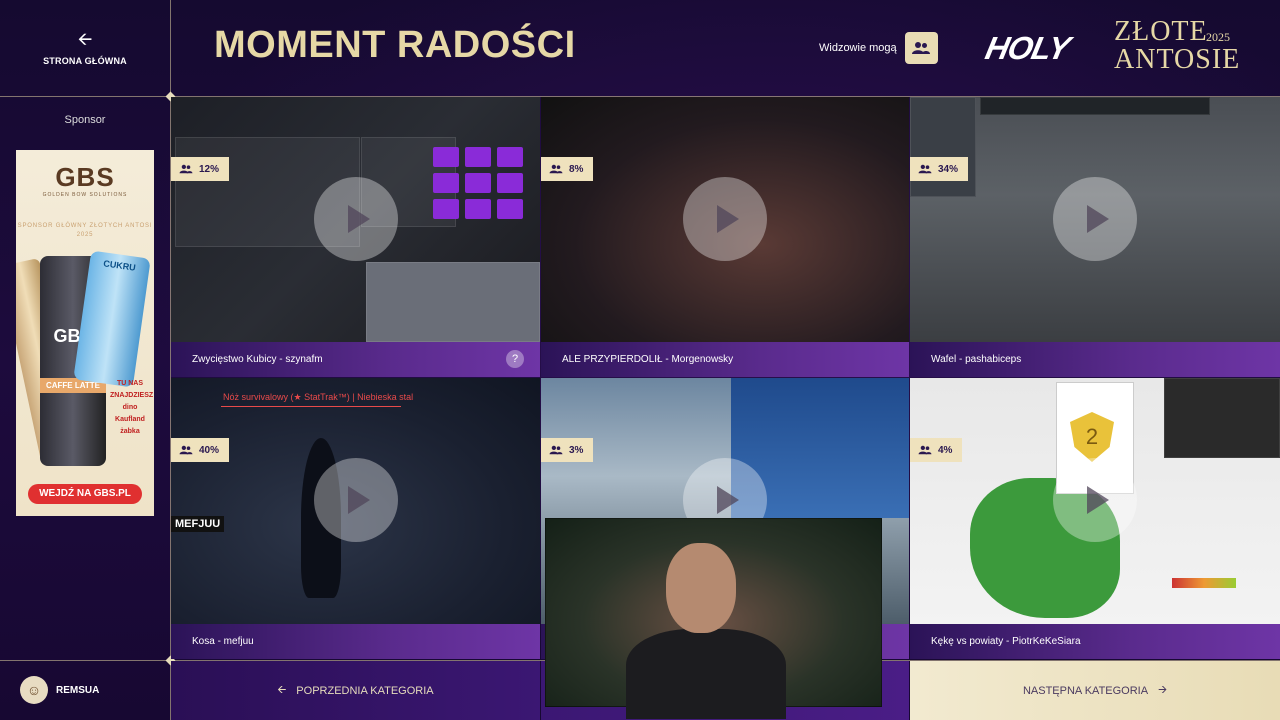 The width and height of the screenshot is (1280, 720). I want to click on user-profile: ☺ REMSUA, so click(59, 690).